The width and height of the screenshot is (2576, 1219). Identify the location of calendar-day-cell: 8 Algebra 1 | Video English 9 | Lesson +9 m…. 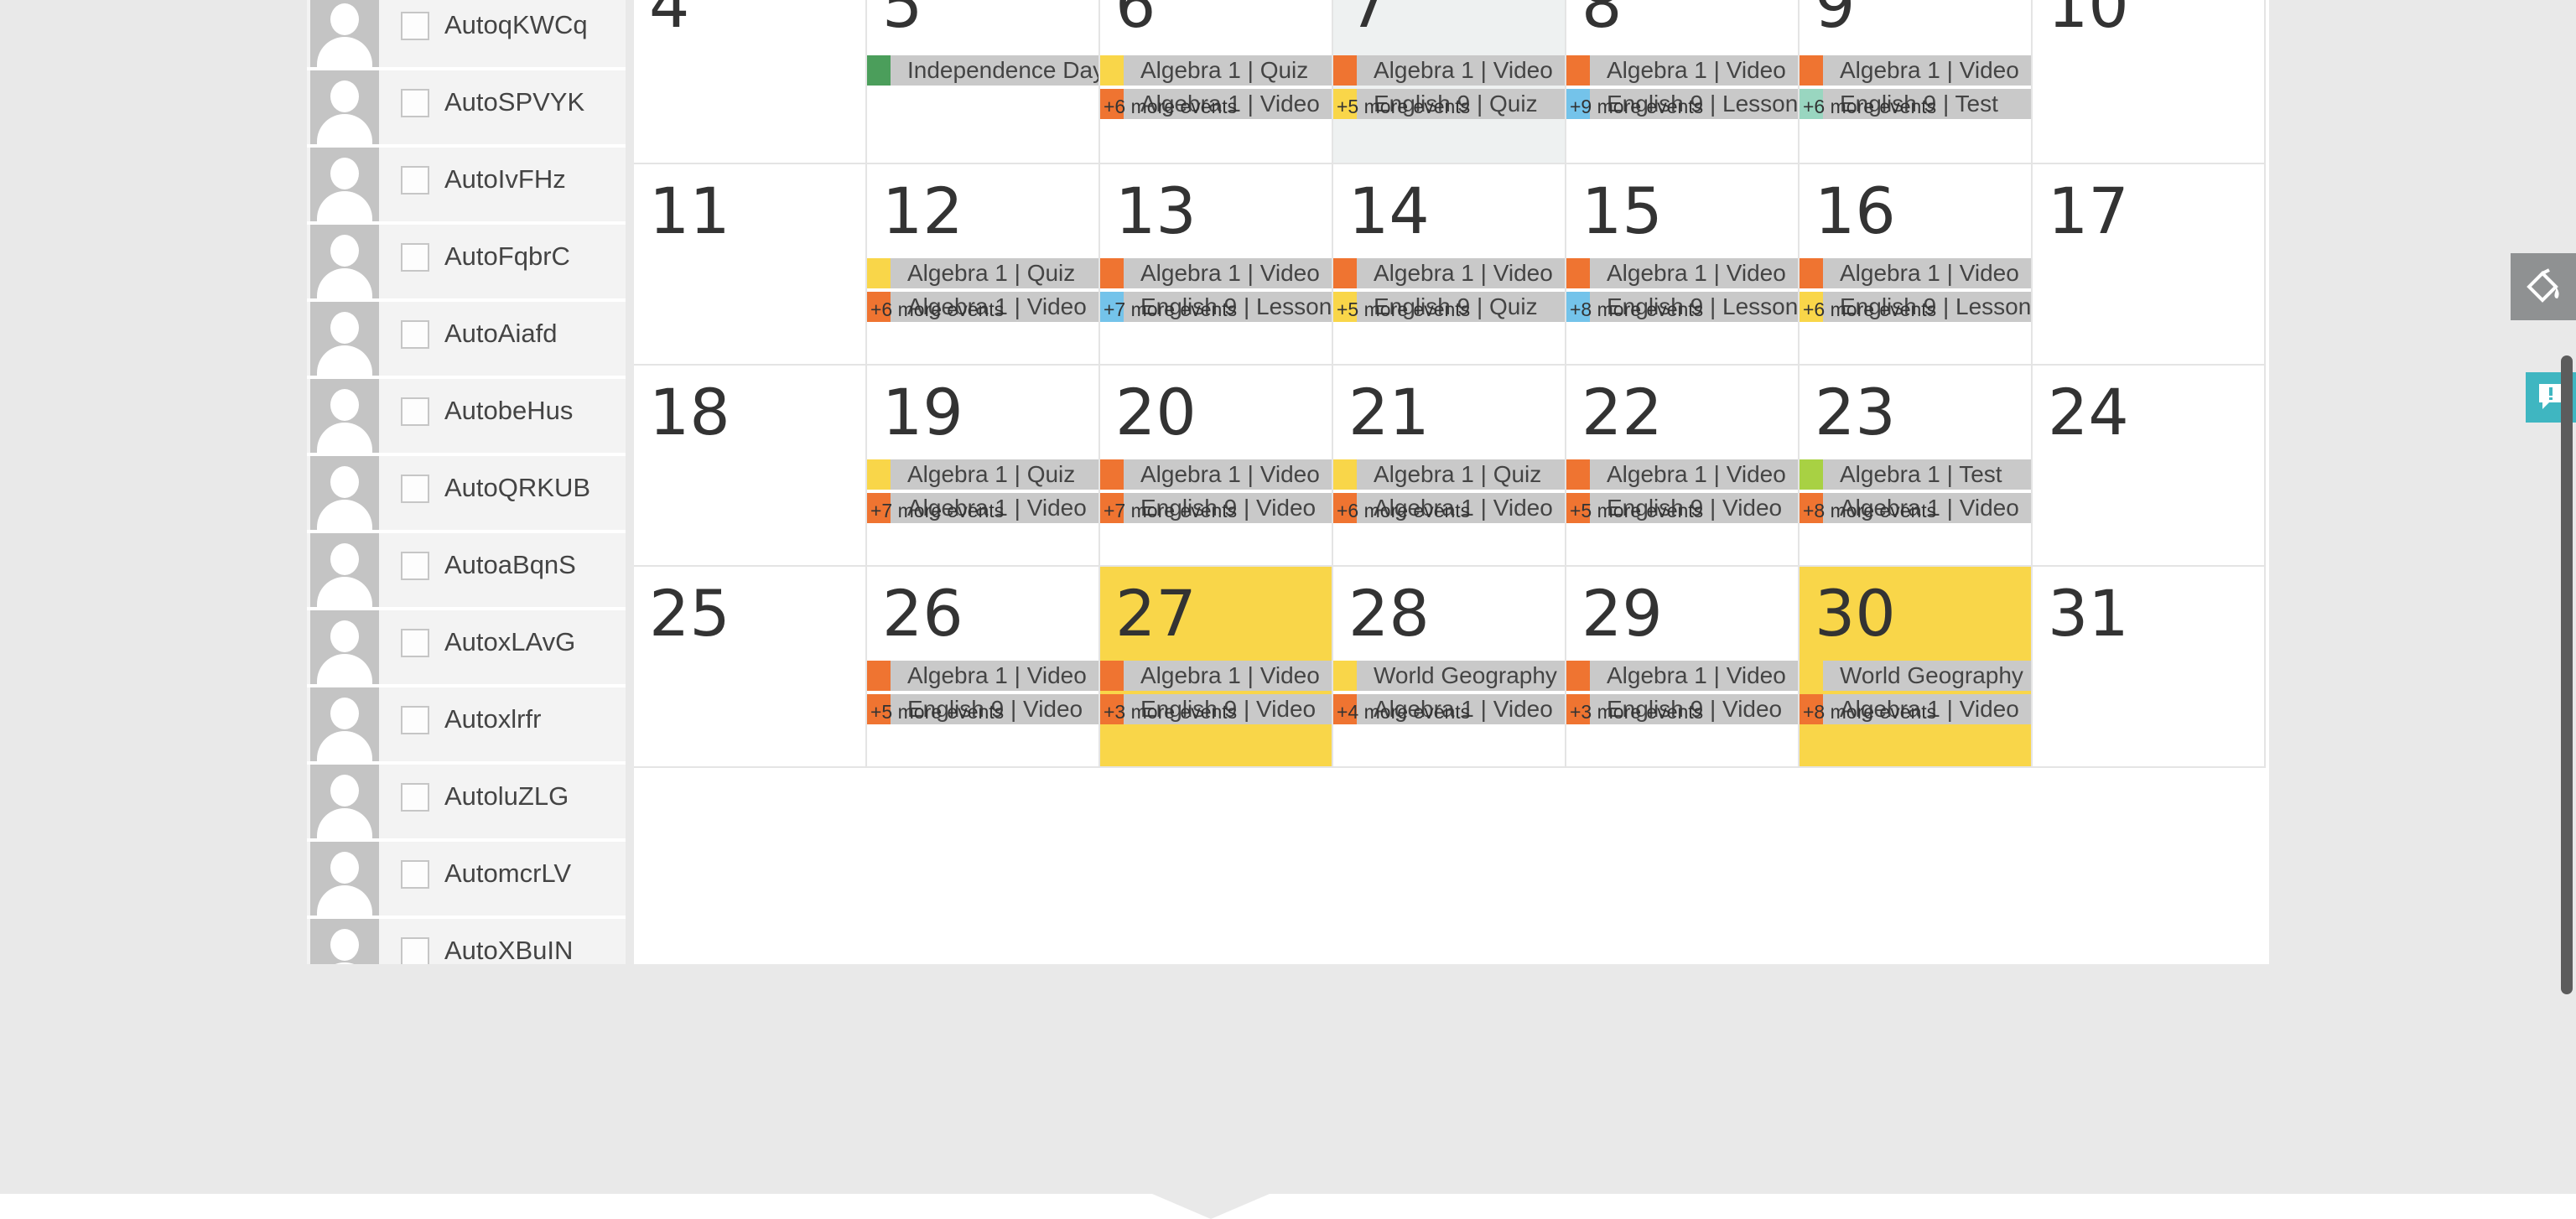
(1683, 82).